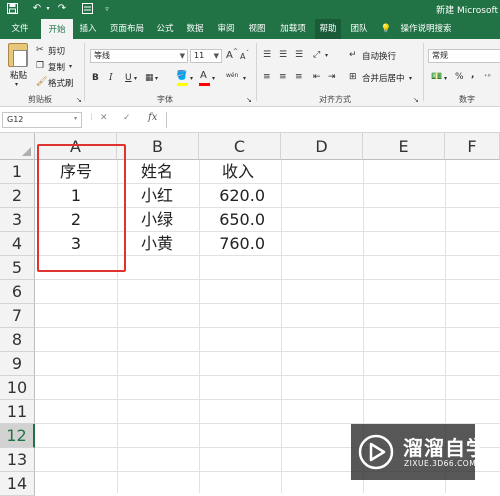 The image size is (500, 496). I want to click on cancel-icon: ✕, so click(104, 118).